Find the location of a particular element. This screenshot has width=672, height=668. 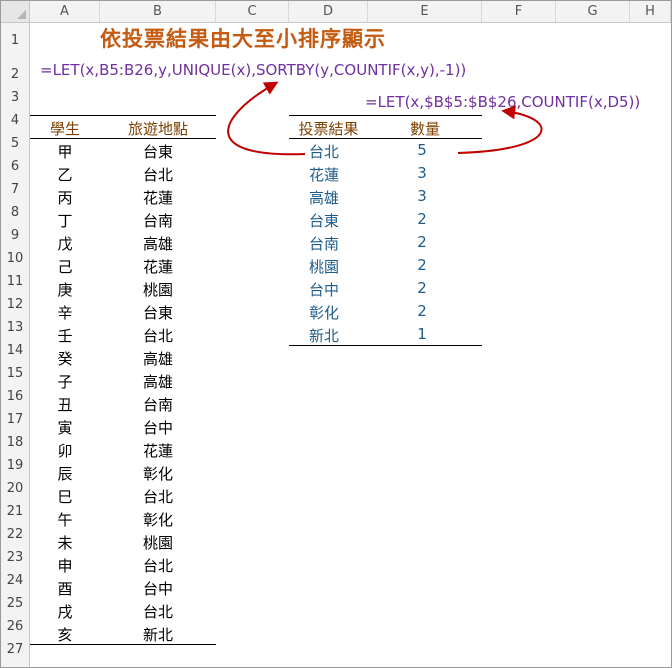

student-cell: 壬 is located at coordinates (65, 335).